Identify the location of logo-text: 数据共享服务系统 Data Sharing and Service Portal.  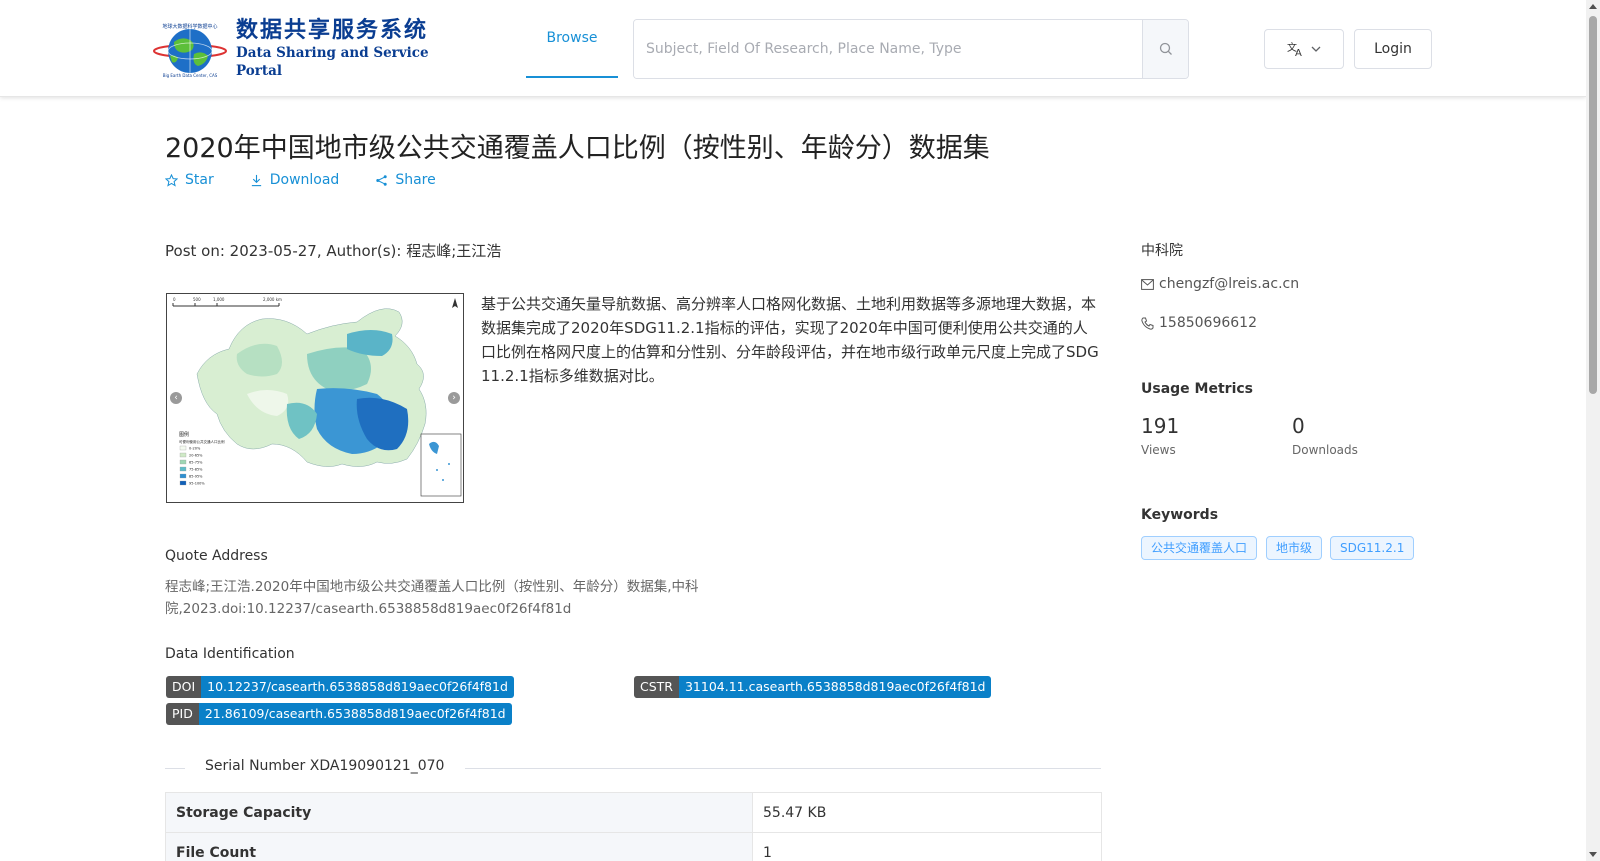
(334, 49).